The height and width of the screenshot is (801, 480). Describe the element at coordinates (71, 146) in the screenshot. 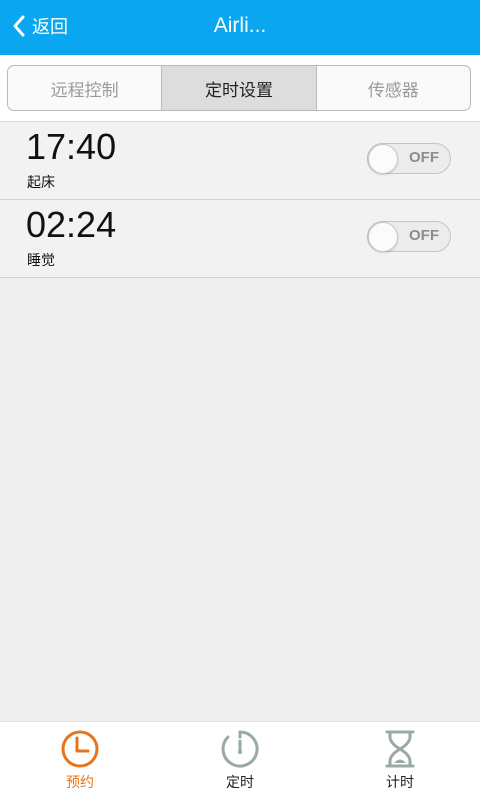

I see `timer-time: 17:40` at that location.